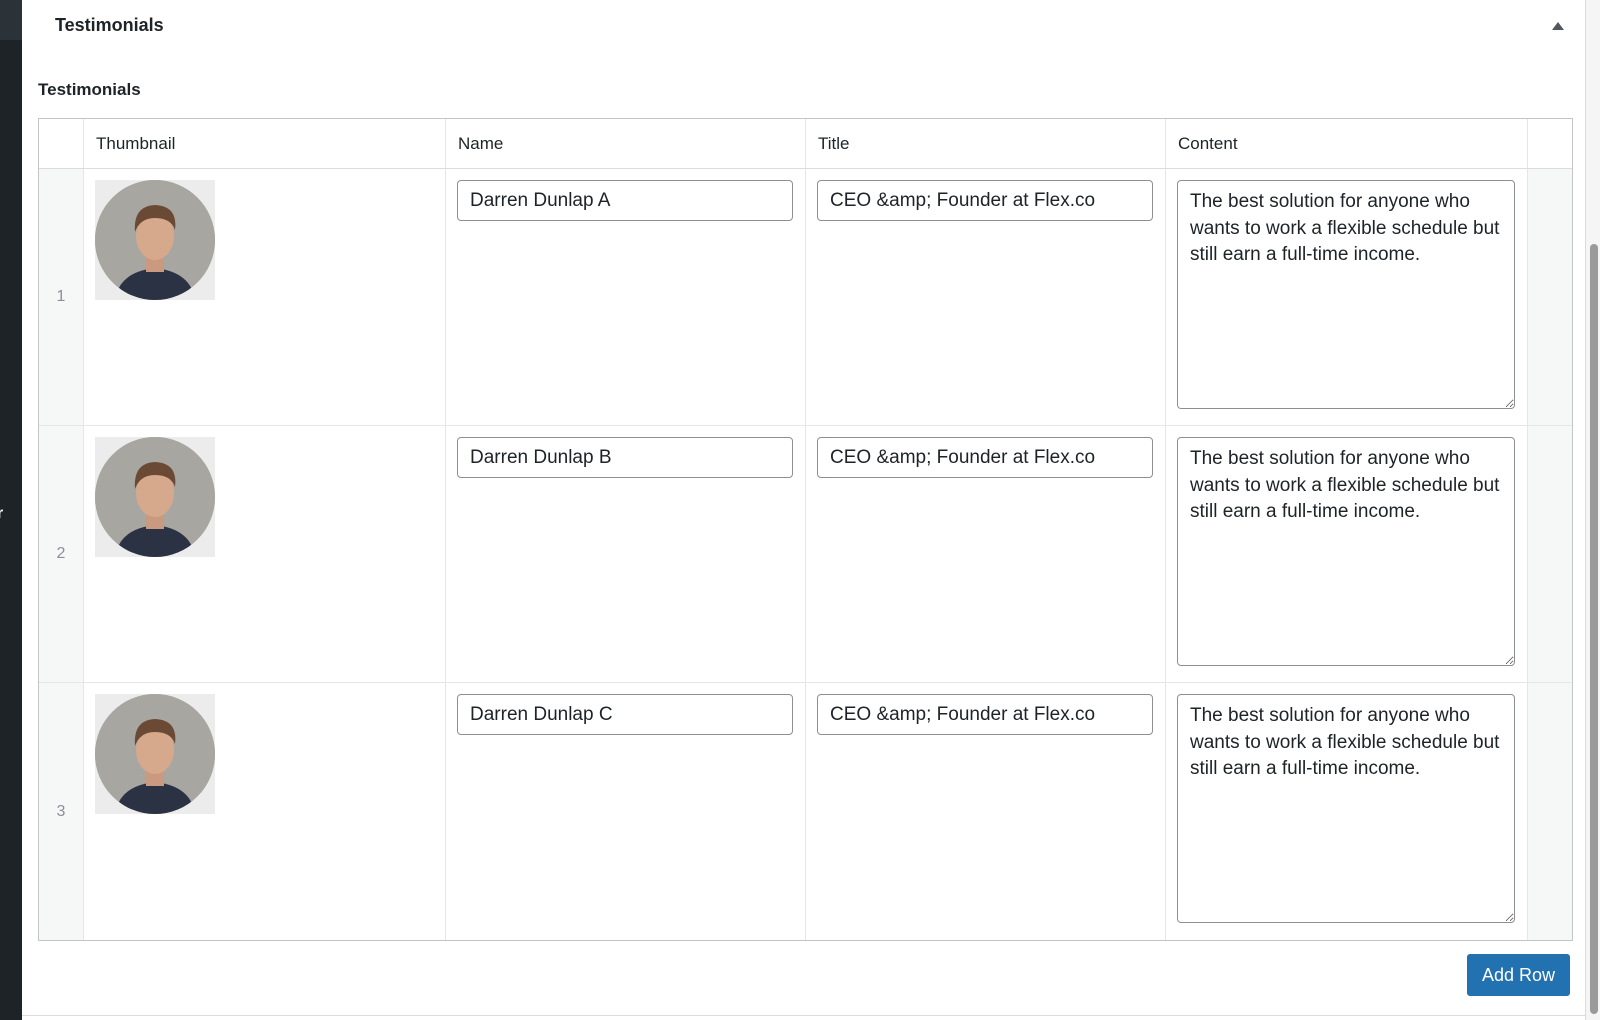 This screenshot has height=1020, width=1600. I want to click on row-order-handle: 1, so click(61, 297).